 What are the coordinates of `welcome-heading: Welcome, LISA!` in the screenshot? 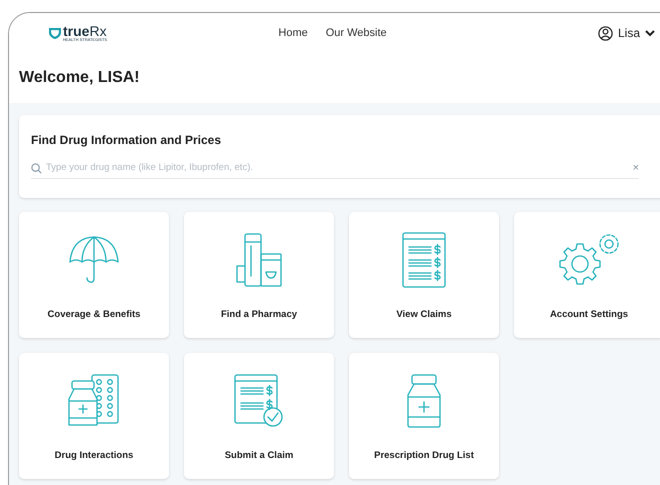 It's located at (79, 78).